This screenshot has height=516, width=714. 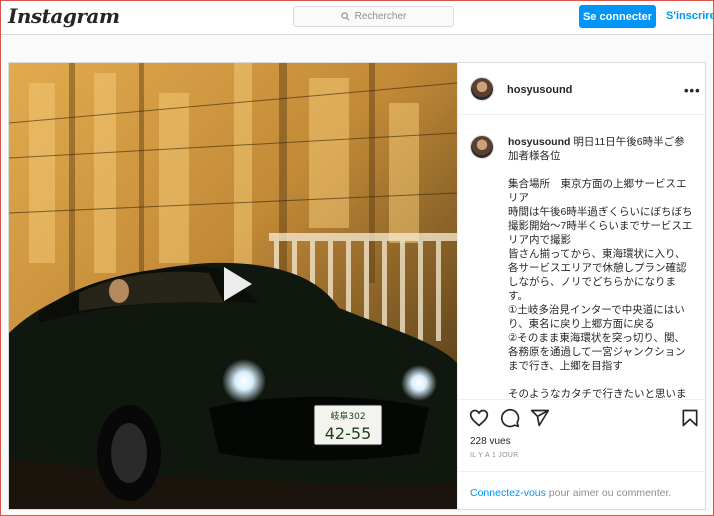 What do you see at coordinates (582, 89) in the screenshot?
I see `post-header: hosyusound •••` at bounding box center [582, 89].